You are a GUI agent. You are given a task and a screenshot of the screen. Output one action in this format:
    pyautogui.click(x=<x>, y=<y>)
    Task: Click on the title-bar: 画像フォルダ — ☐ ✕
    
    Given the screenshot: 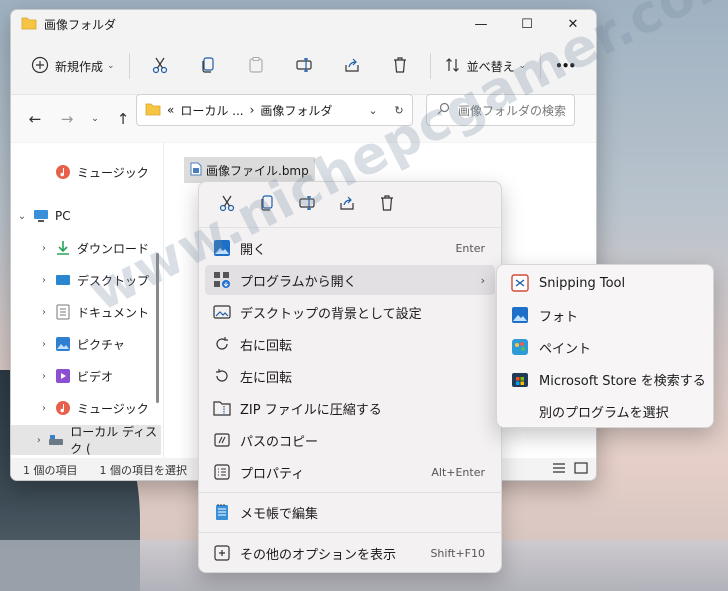 What is the action you would take?
    pyautogui.click(x=303, y=24)
    